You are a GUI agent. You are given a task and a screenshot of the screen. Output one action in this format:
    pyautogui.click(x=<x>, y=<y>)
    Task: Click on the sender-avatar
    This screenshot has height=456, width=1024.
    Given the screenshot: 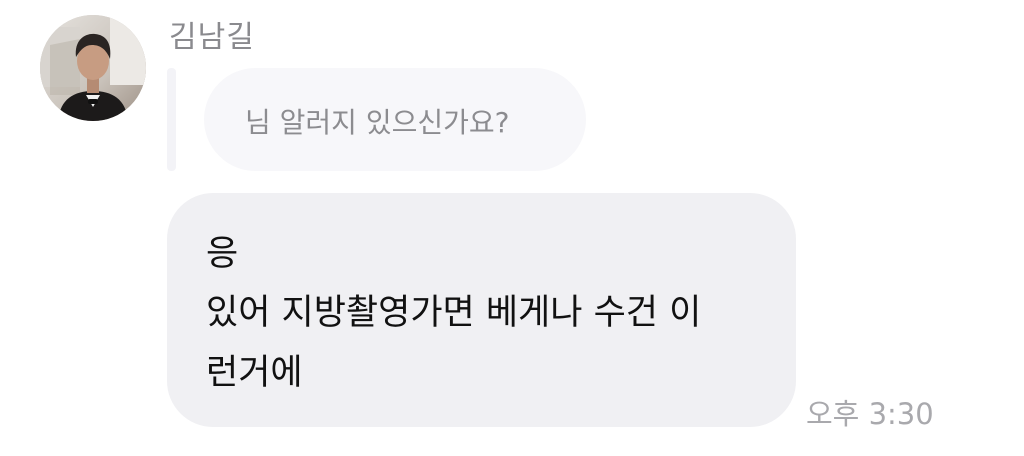 What is the action you would take?
    pyautogui.click(x=93, y=68)
    